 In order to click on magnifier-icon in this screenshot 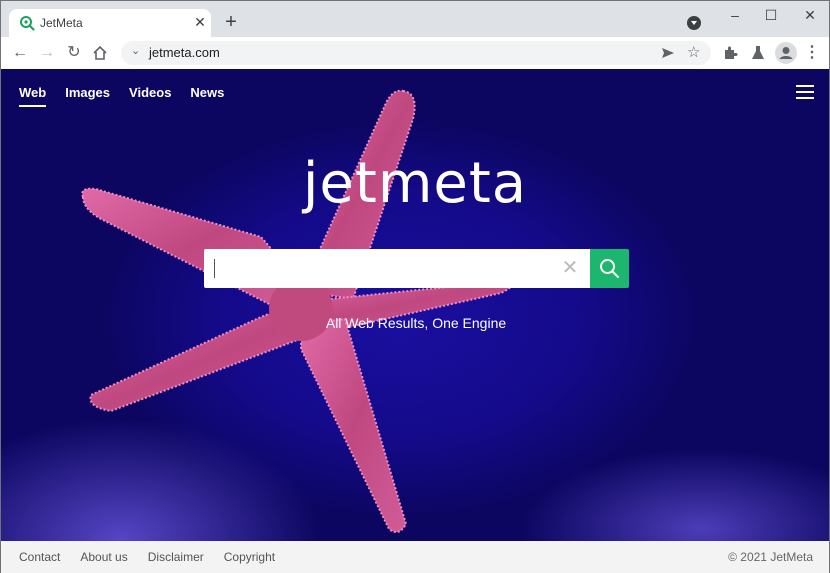, I will do `click(609, 268)`.